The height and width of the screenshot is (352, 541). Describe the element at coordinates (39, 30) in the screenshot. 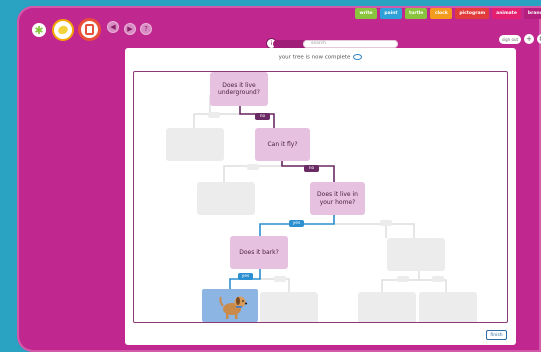

I see `star-icon: ✱` at that location.